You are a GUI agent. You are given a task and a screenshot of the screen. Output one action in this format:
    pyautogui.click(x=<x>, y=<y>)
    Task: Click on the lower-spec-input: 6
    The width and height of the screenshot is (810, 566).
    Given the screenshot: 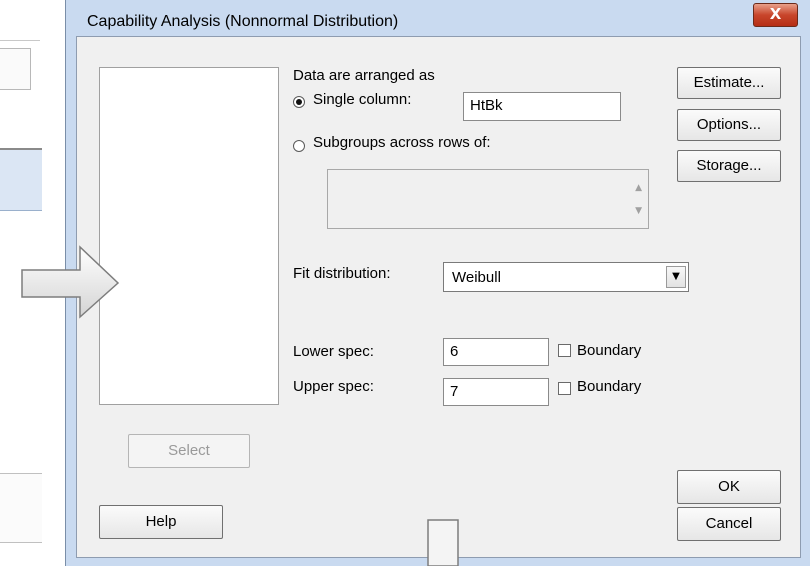 What is the action you would take?
    pyautogui.click(x=496, y=352)
    